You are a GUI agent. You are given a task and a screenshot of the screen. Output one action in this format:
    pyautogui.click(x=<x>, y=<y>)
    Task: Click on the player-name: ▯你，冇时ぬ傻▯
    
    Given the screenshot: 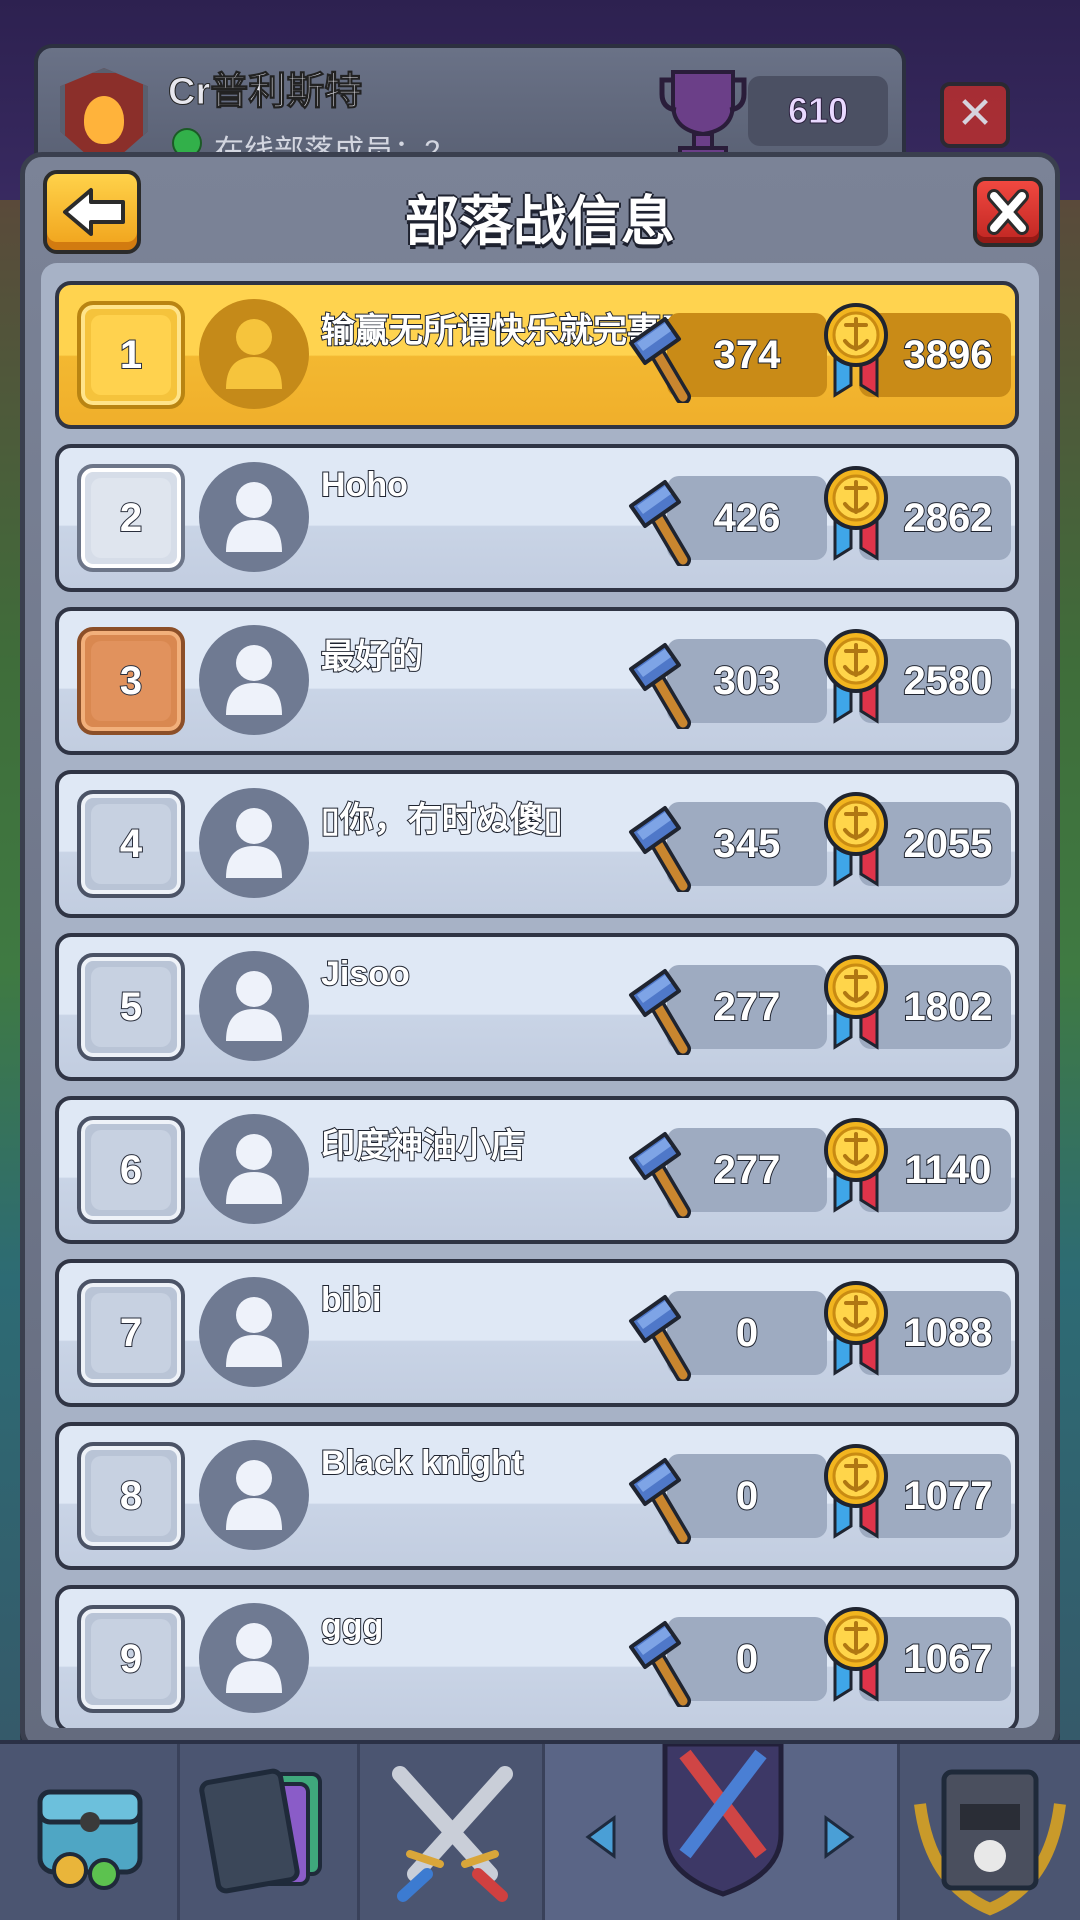 What is the action you would take?
    pyautogui.click(x=441, y=820)
    